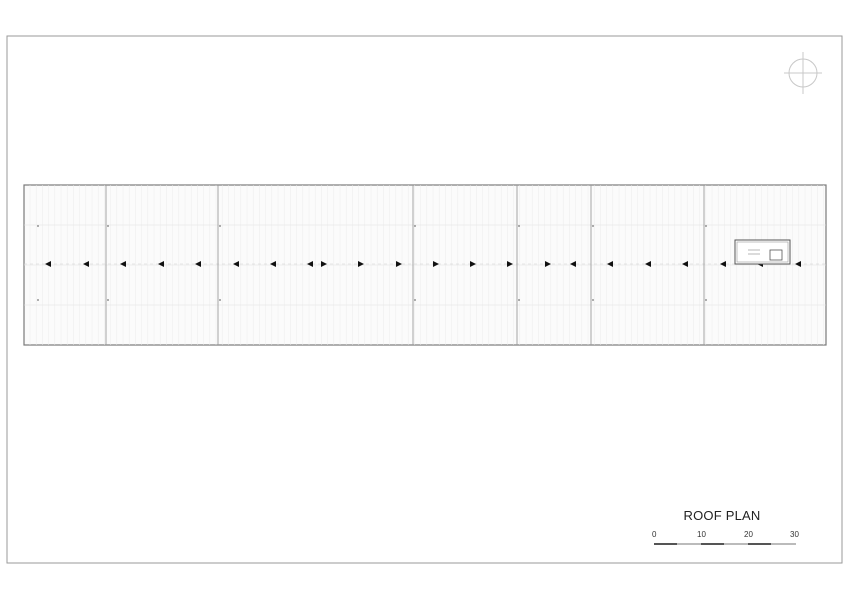 The height and width of the screenshot is (600, 849). What do you see at coordinates (722, 515) in the screenshot?
I see `drawing-title: ROOF PLAN` at bounding box center [722, 515].